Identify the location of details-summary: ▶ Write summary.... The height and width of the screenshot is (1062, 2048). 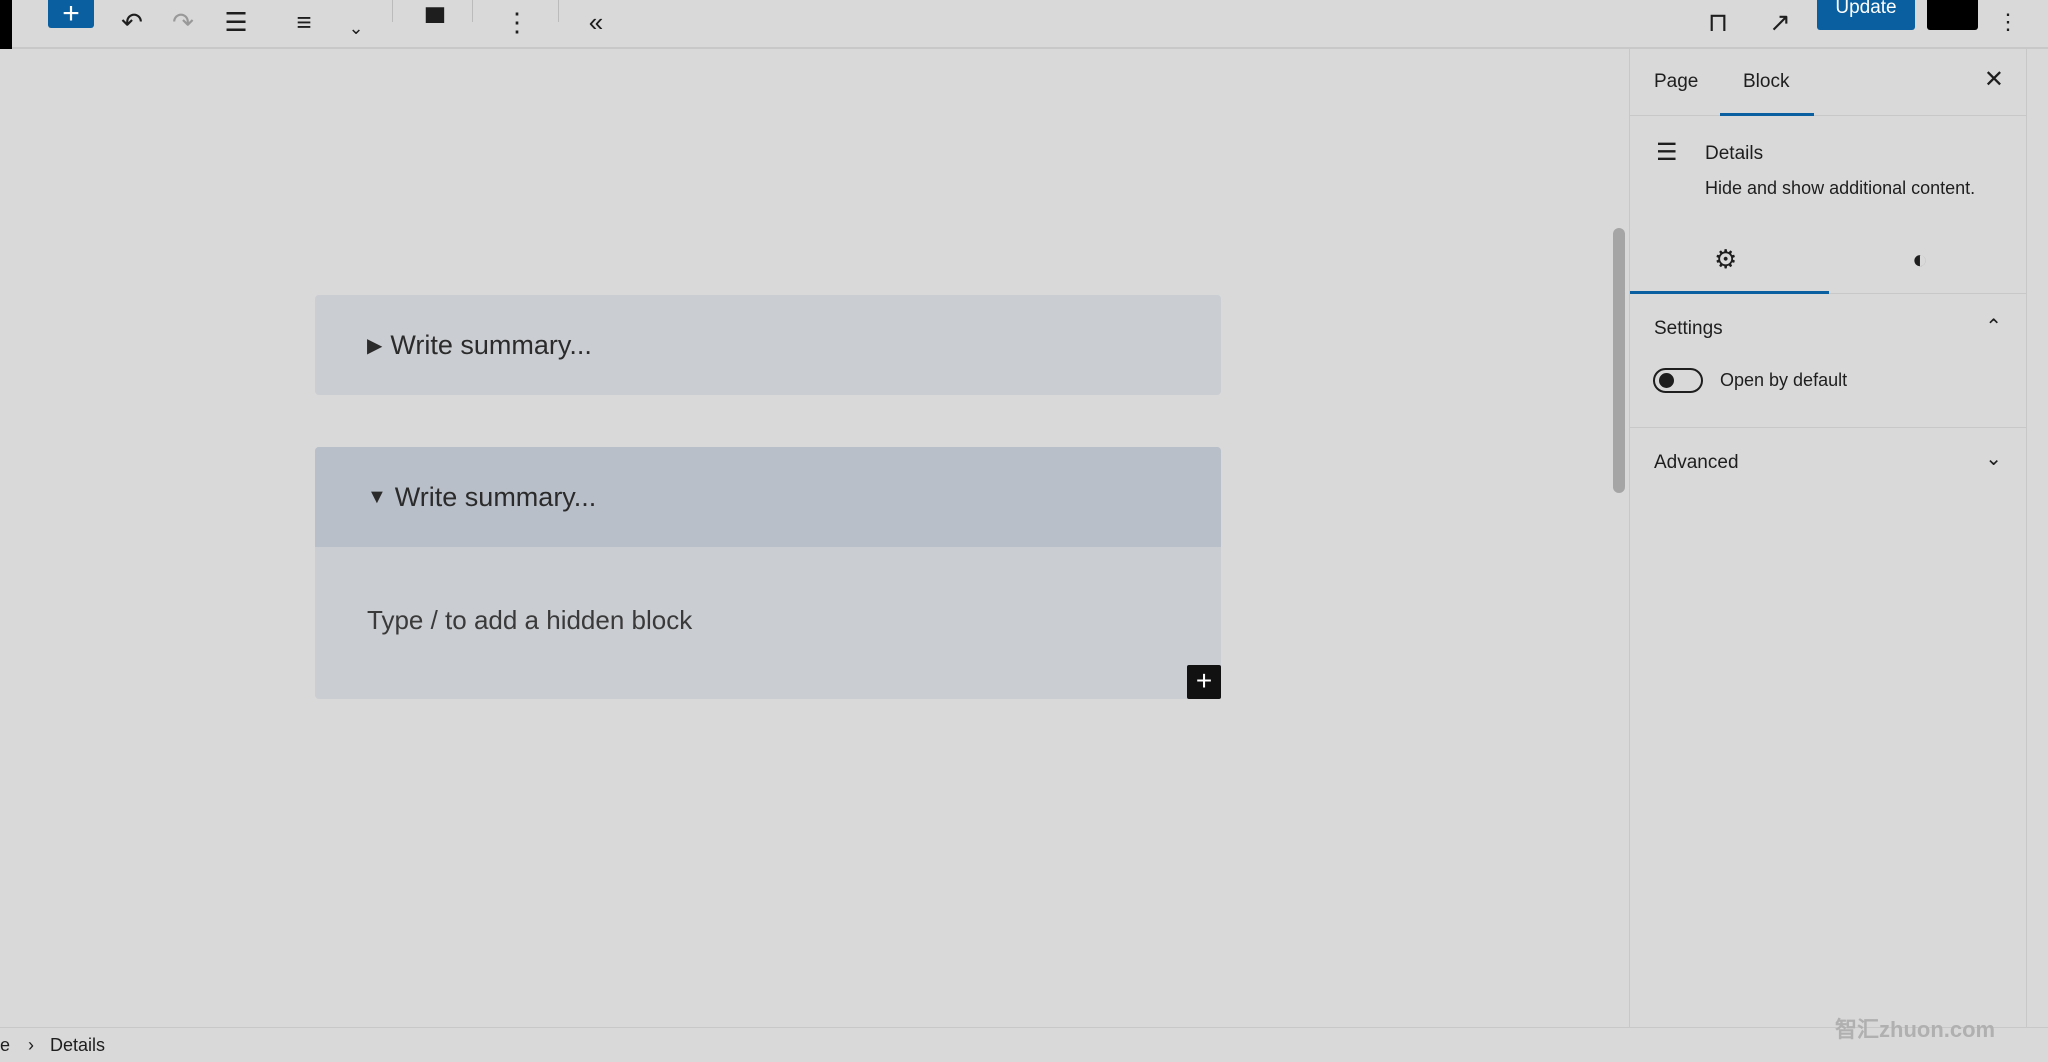
(768, 345).